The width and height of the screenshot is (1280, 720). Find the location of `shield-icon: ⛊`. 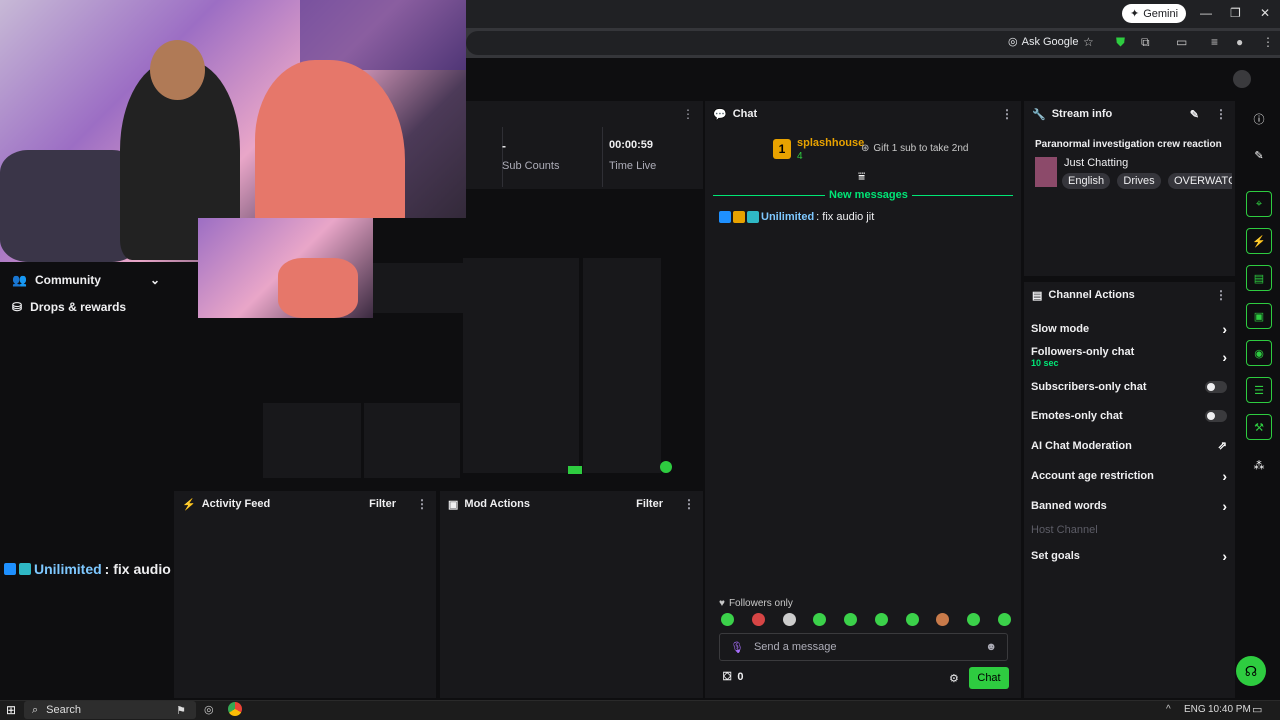

shield-icon: ⛊ is located at coordinates (1120, 42).